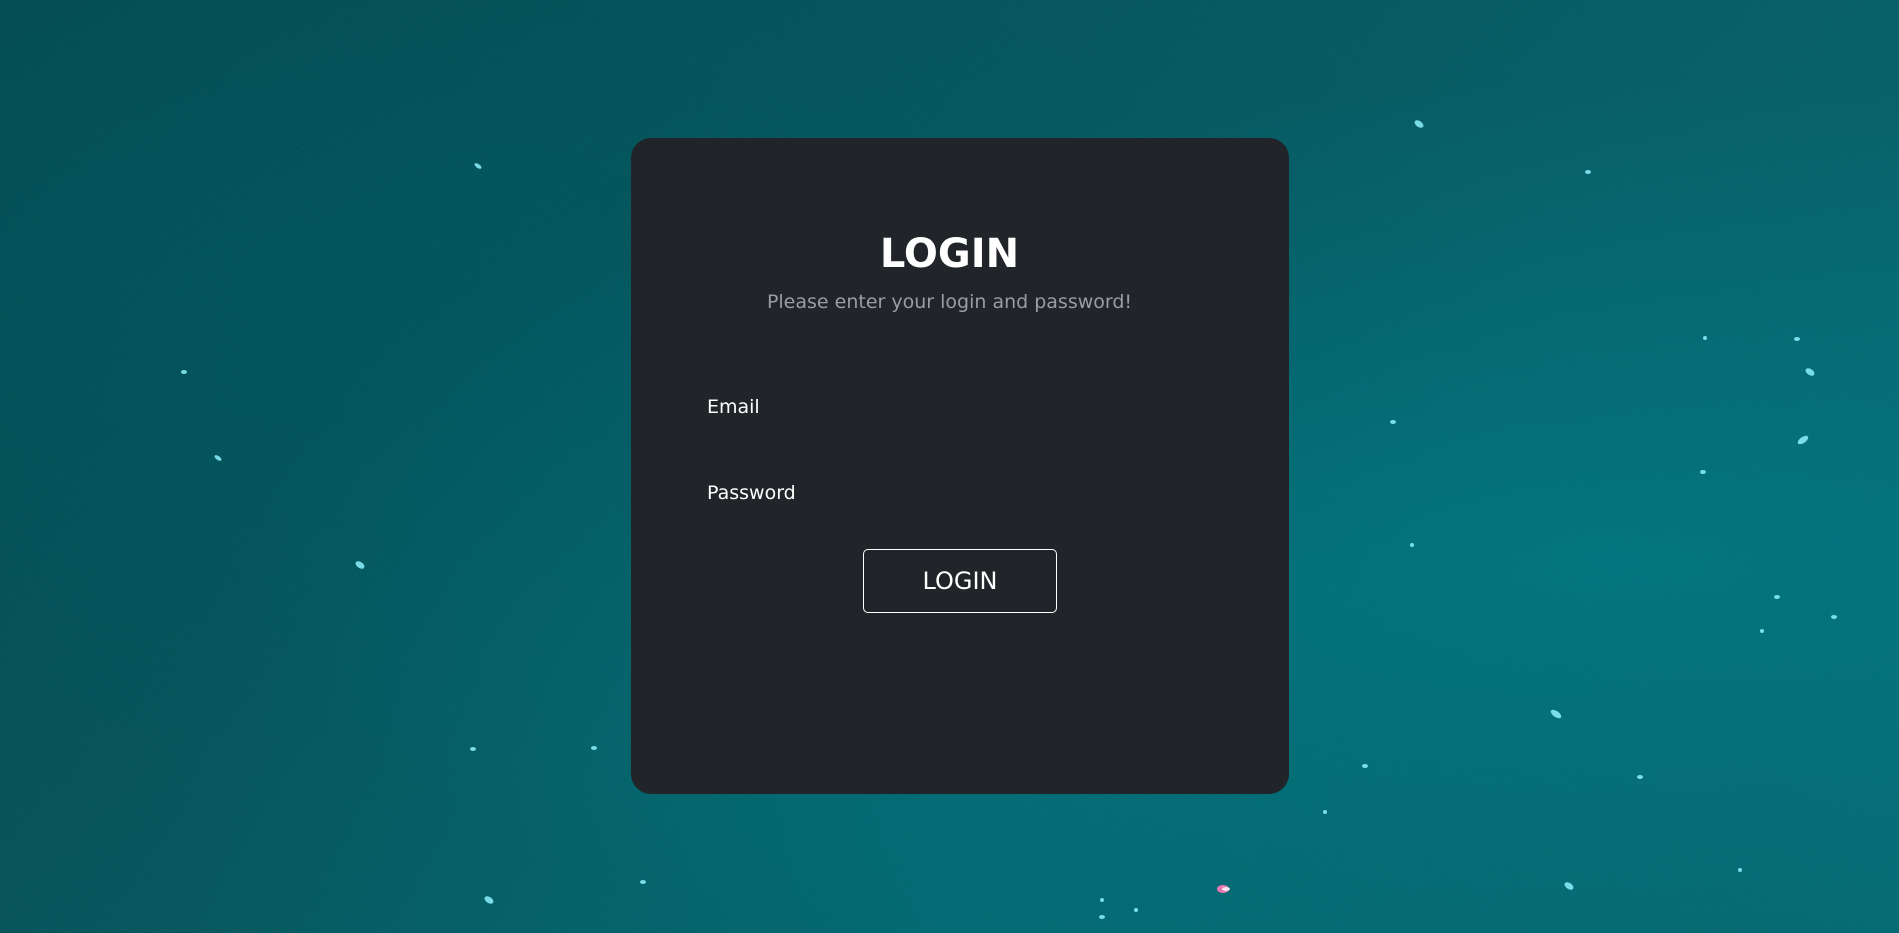 This screenshot has width=1899, height=933. What do you see at coordinates (949, 254) in the screenshot?
I see `login-title: LOGIN` at bounding box center [949, 254].